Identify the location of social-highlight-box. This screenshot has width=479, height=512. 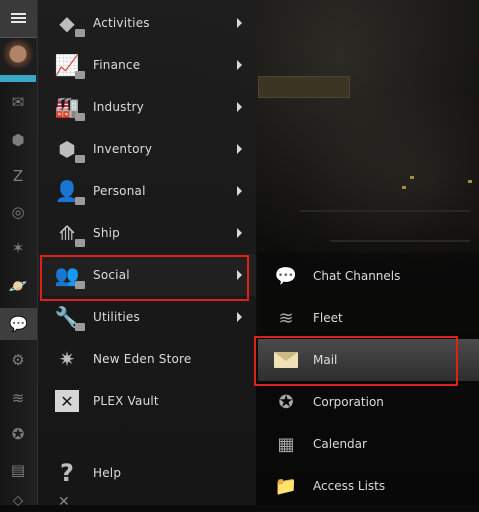
(144, 278).